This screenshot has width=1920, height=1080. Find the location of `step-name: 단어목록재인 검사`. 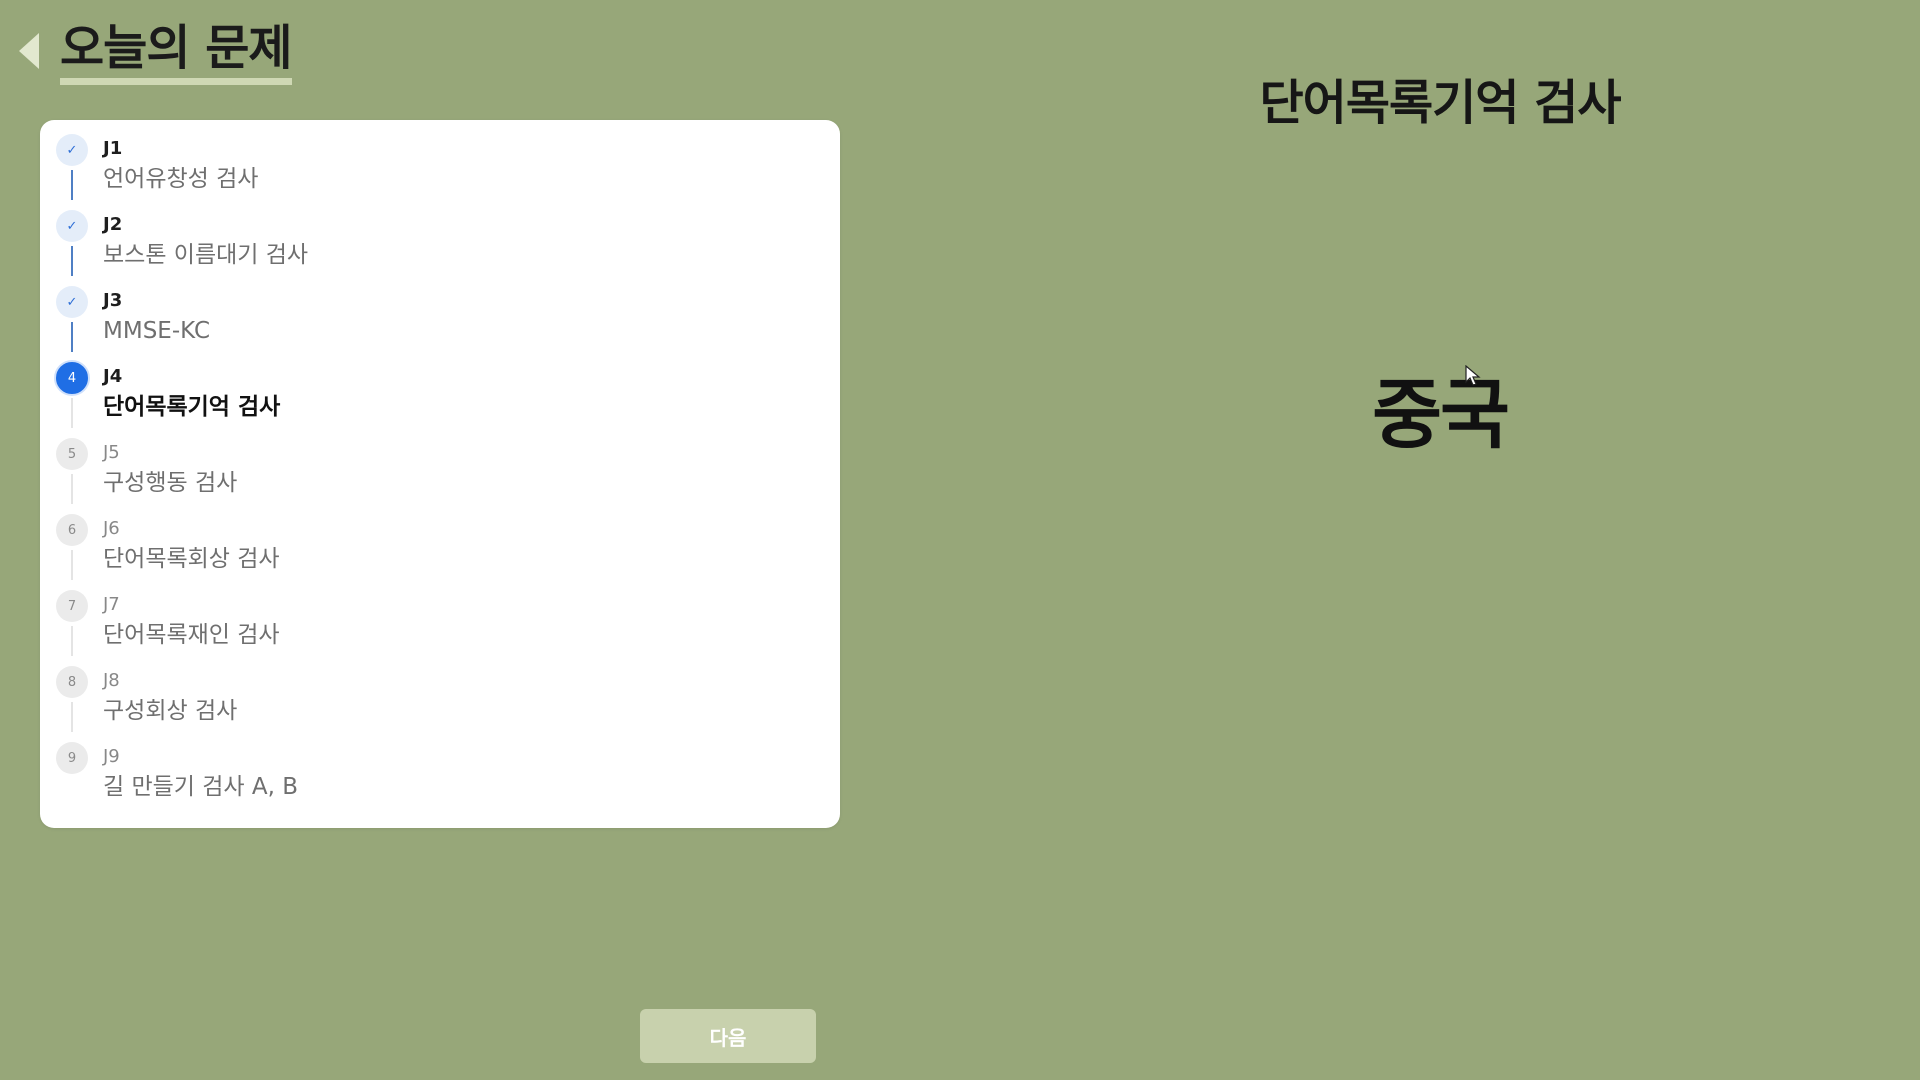

step-name: 단어목록재인 검사 is located at coordinates (191, 635).